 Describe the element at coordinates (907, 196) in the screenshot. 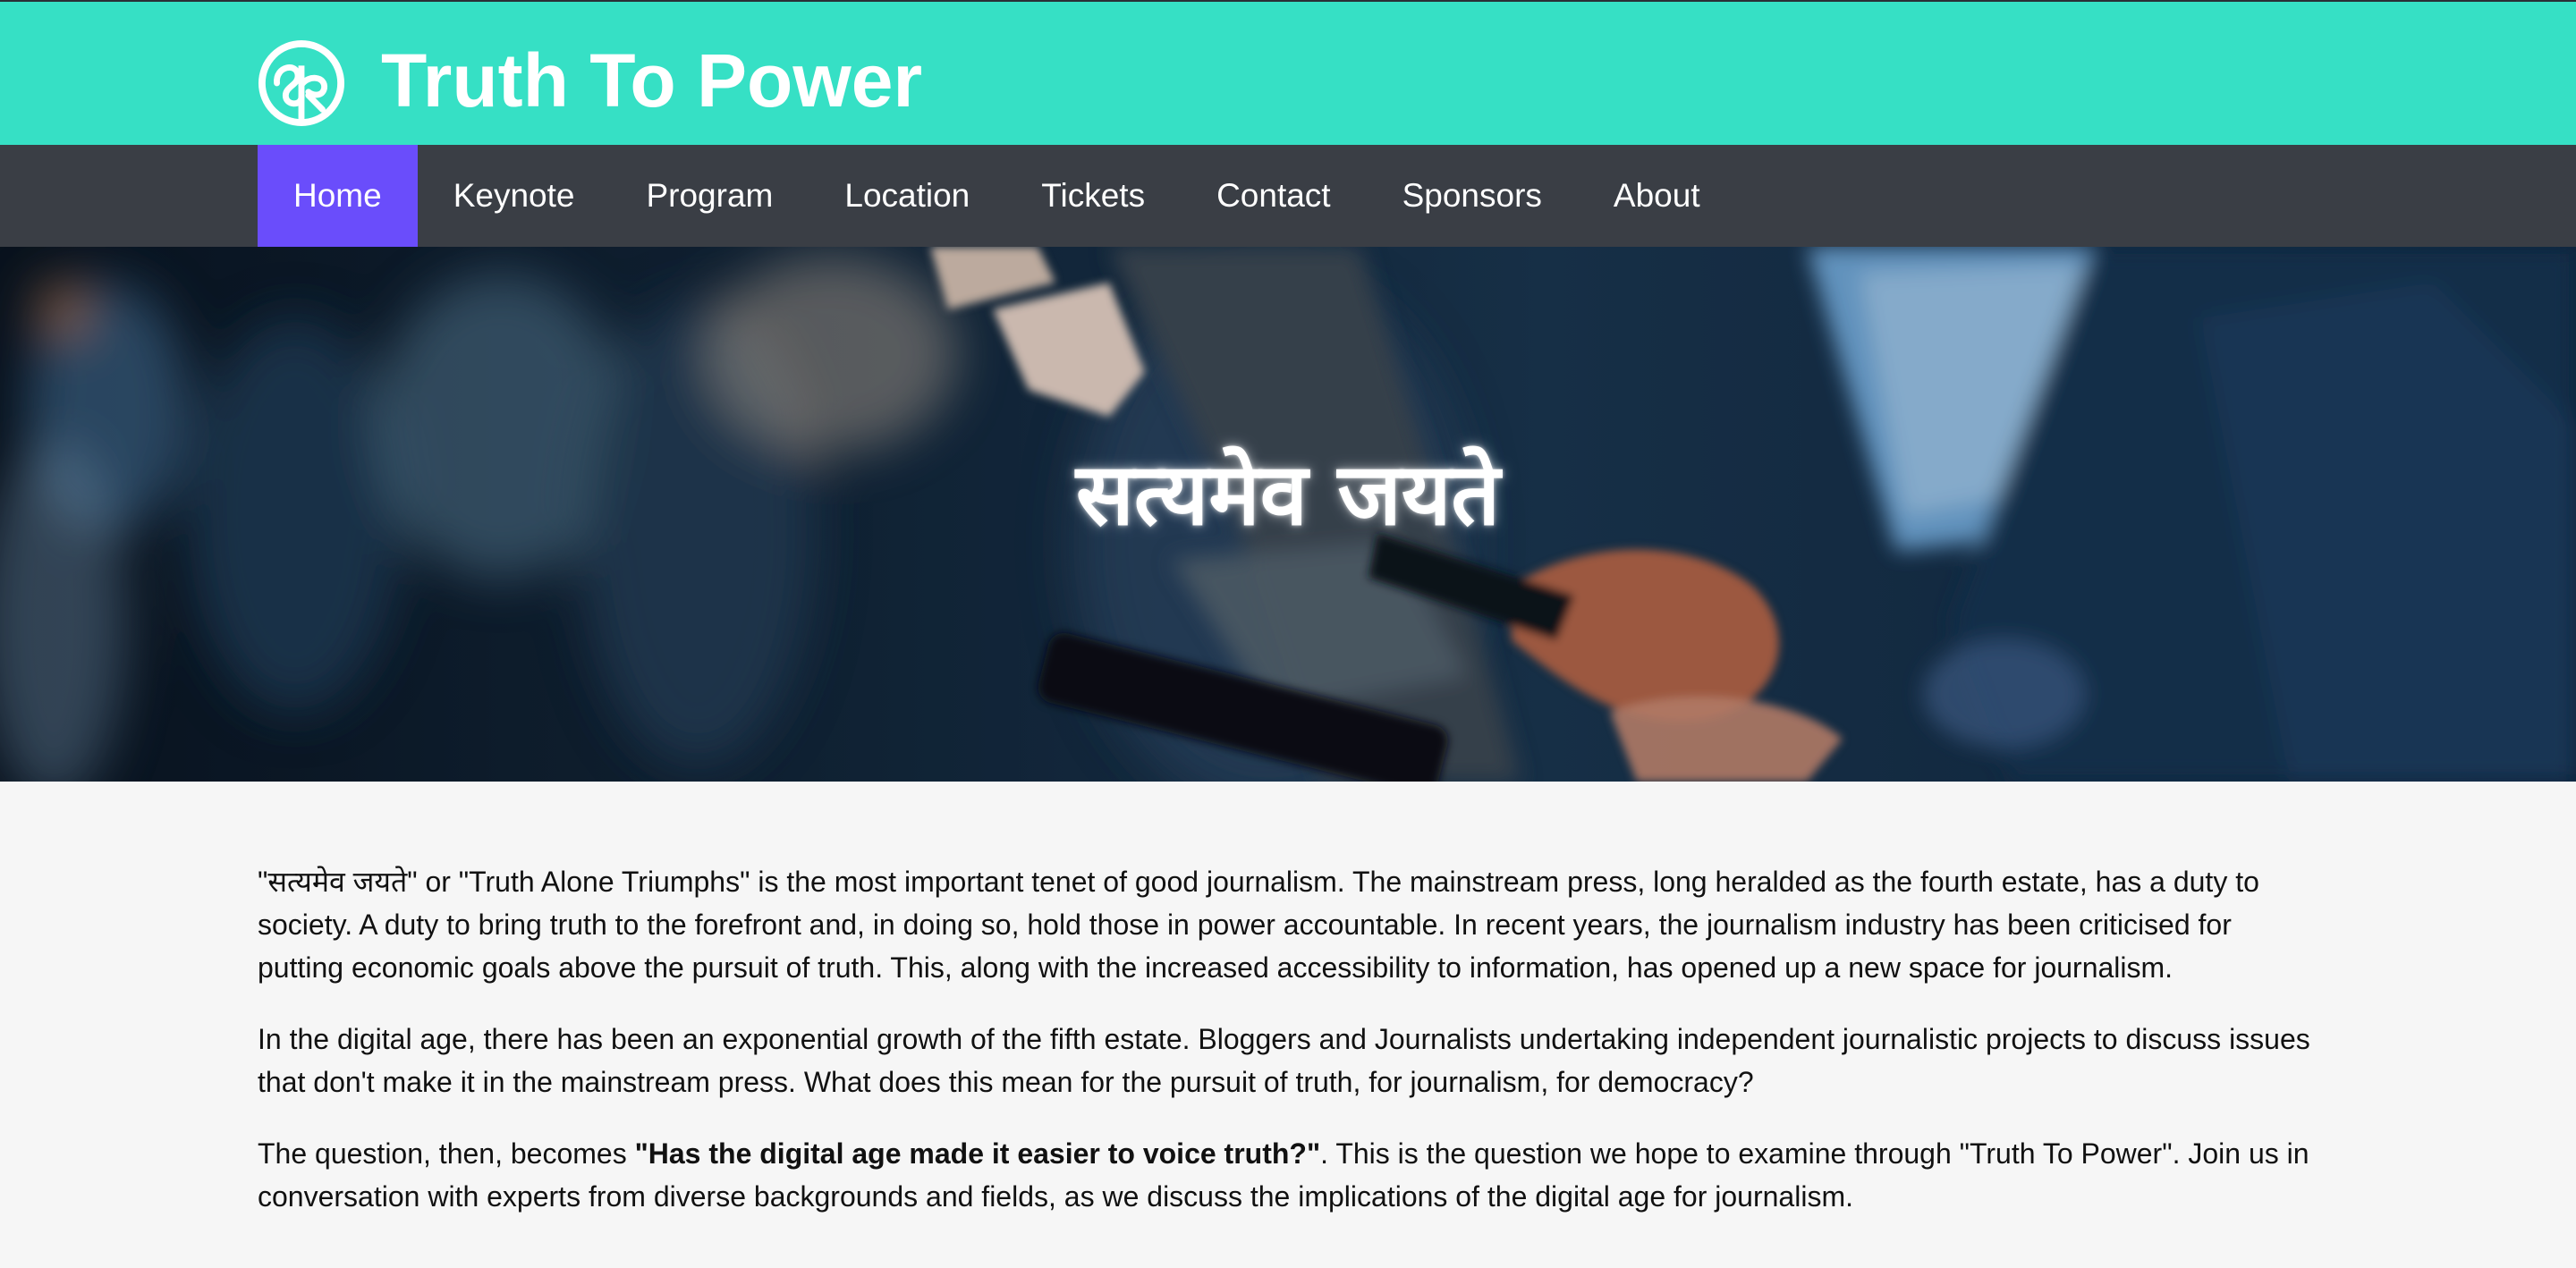

I see `nav-item-location: Location` at that location.